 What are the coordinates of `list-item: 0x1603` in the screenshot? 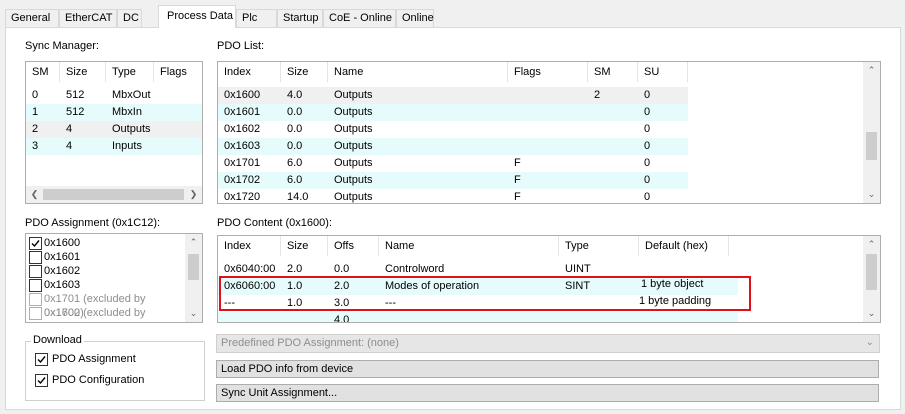 It's located at (105, 285).